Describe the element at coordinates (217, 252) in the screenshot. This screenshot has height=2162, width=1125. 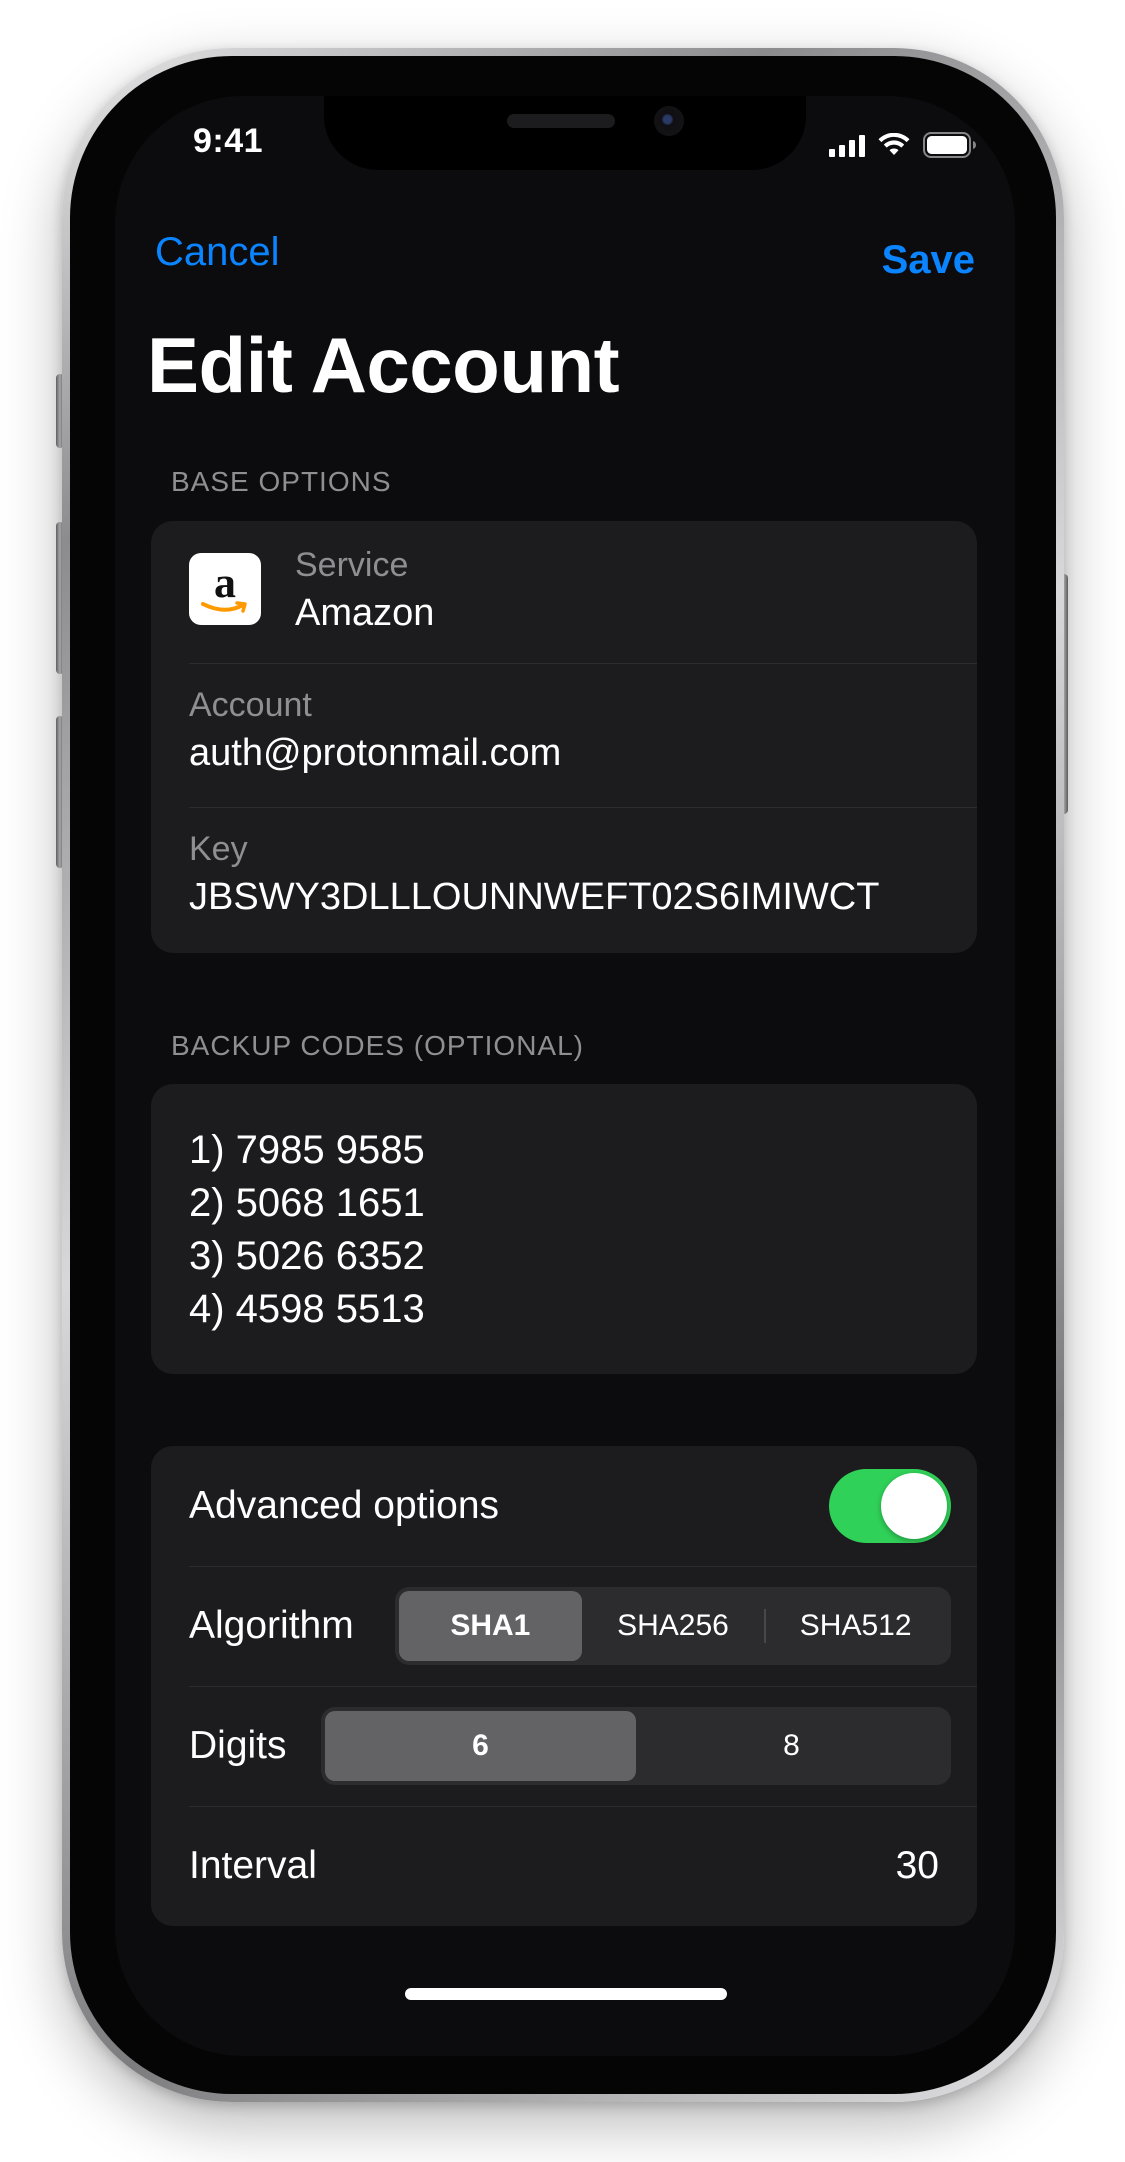
I see `cancel-button: Cancel` at that location.